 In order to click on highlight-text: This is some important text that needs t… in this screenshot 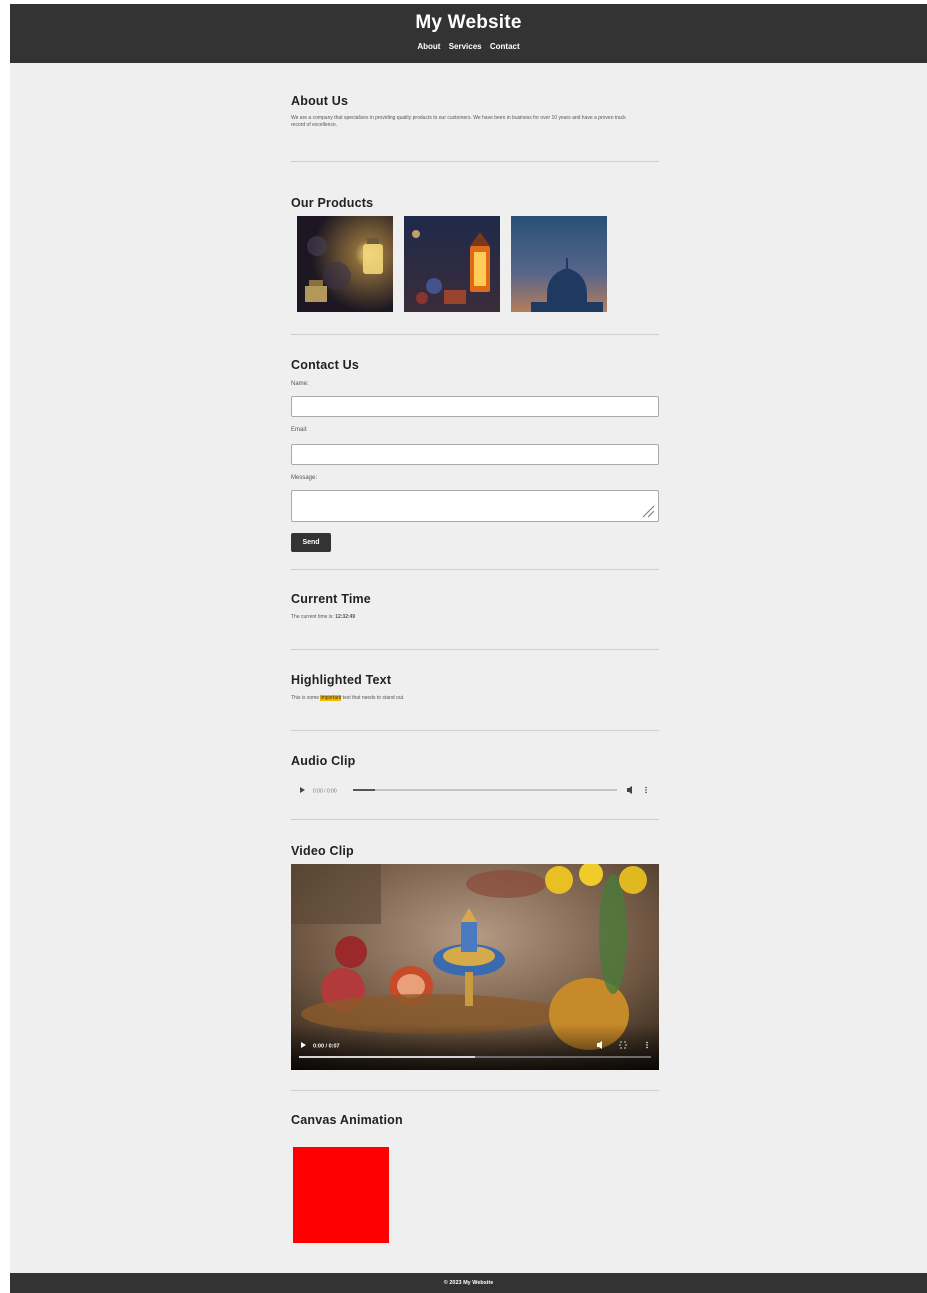, I will do `click(475, 698)`.